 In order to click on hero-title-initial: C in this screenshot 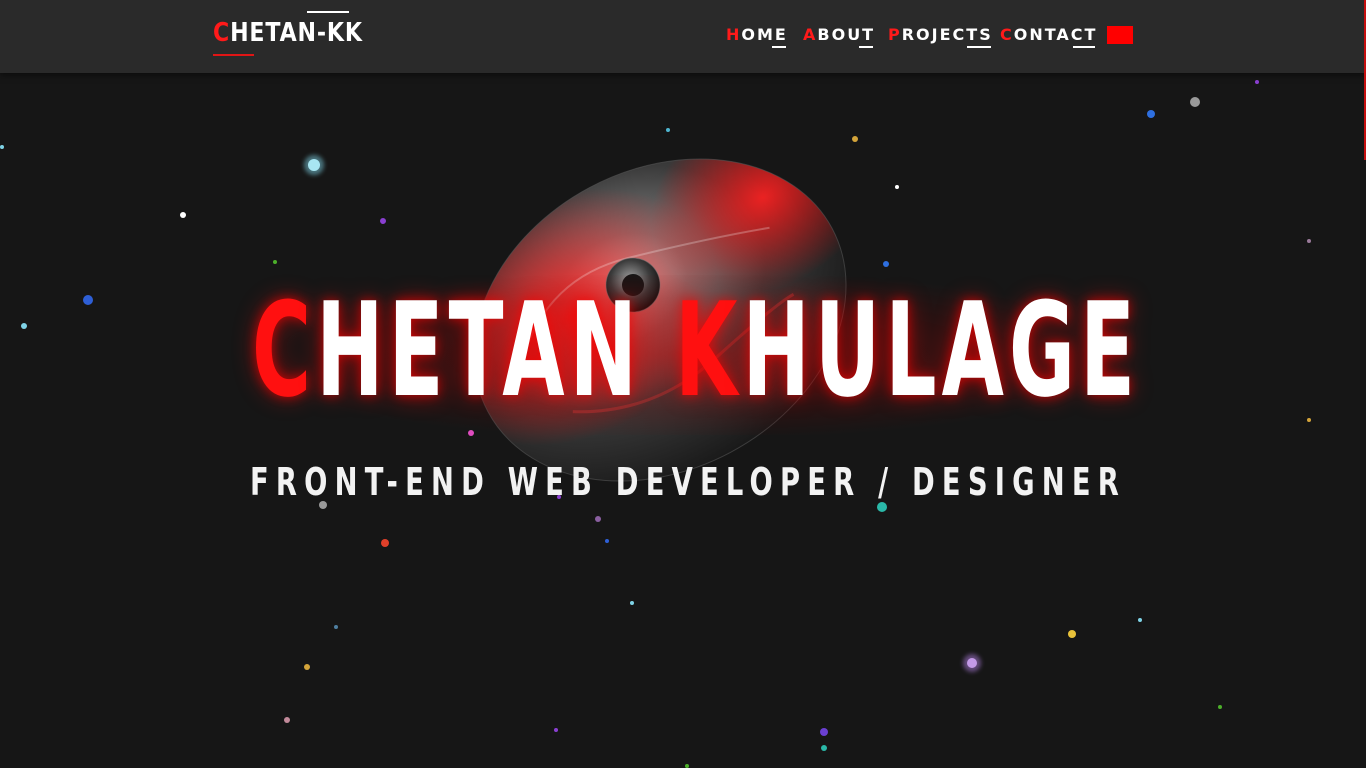, I will do `click(284, 350)`.